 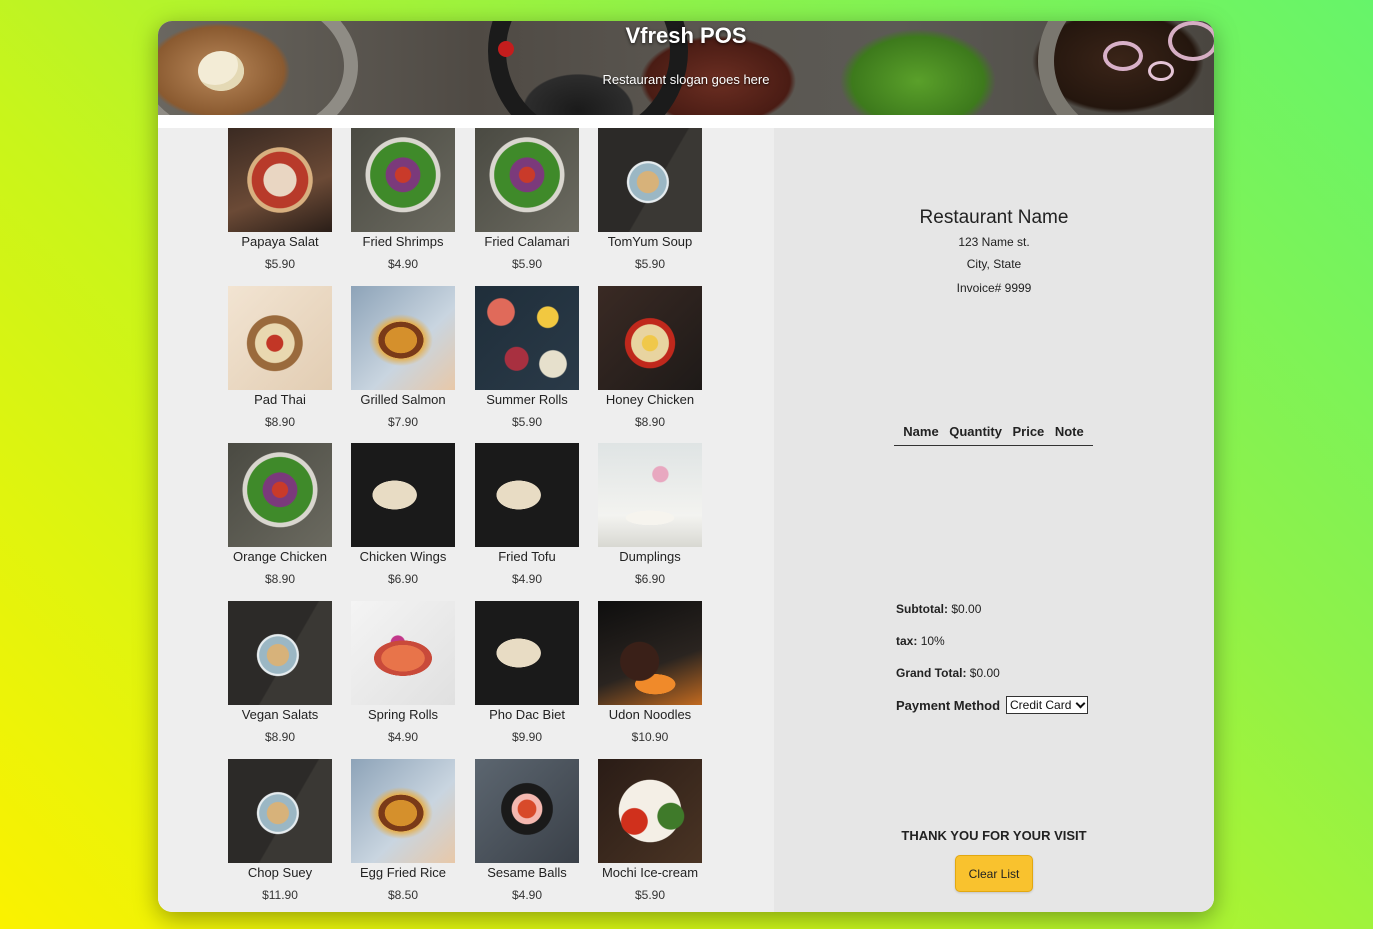 What do you see at coordinates (994, 835) in the screenshot?
I see `thank-you-message: THANK YOU FOR YOUR VISIT` at bounding box center [994, 835].